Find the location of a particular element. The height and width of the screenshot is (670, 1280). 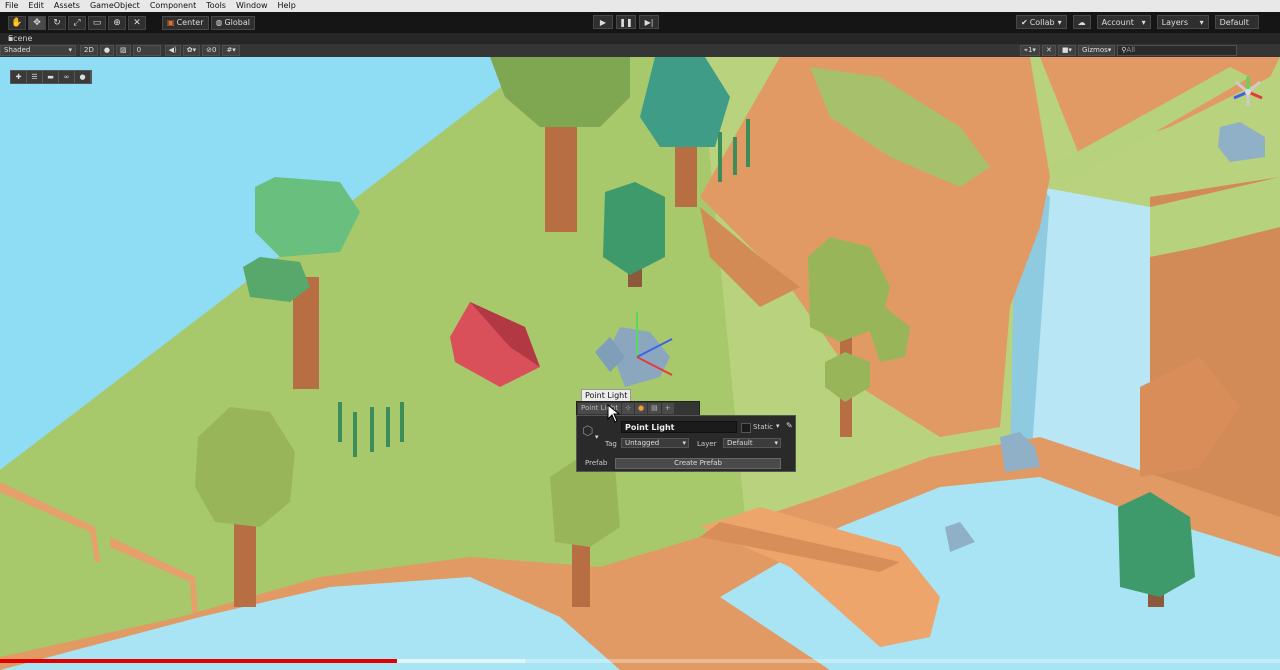

shading-mode-dropdown: Shaded ▾ is located at coordinates (38, 50).